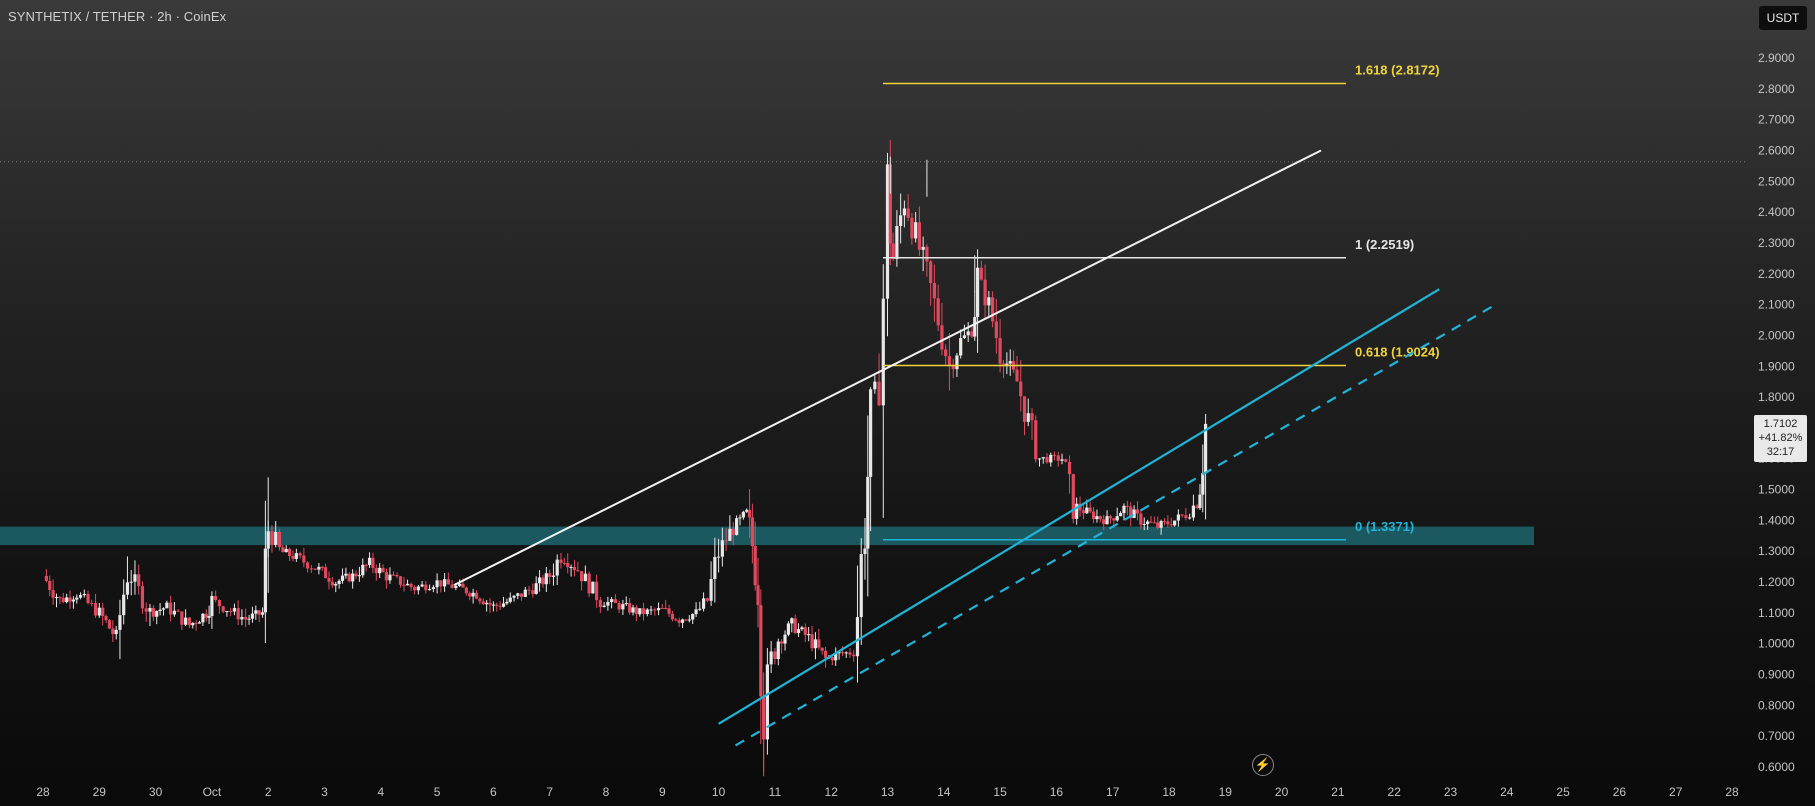 This screenshot has width=1815, height=806. Describe the element at coordinates (1263, 765) in the screenshot. I see `lightning-icon: ⚡` at that location.